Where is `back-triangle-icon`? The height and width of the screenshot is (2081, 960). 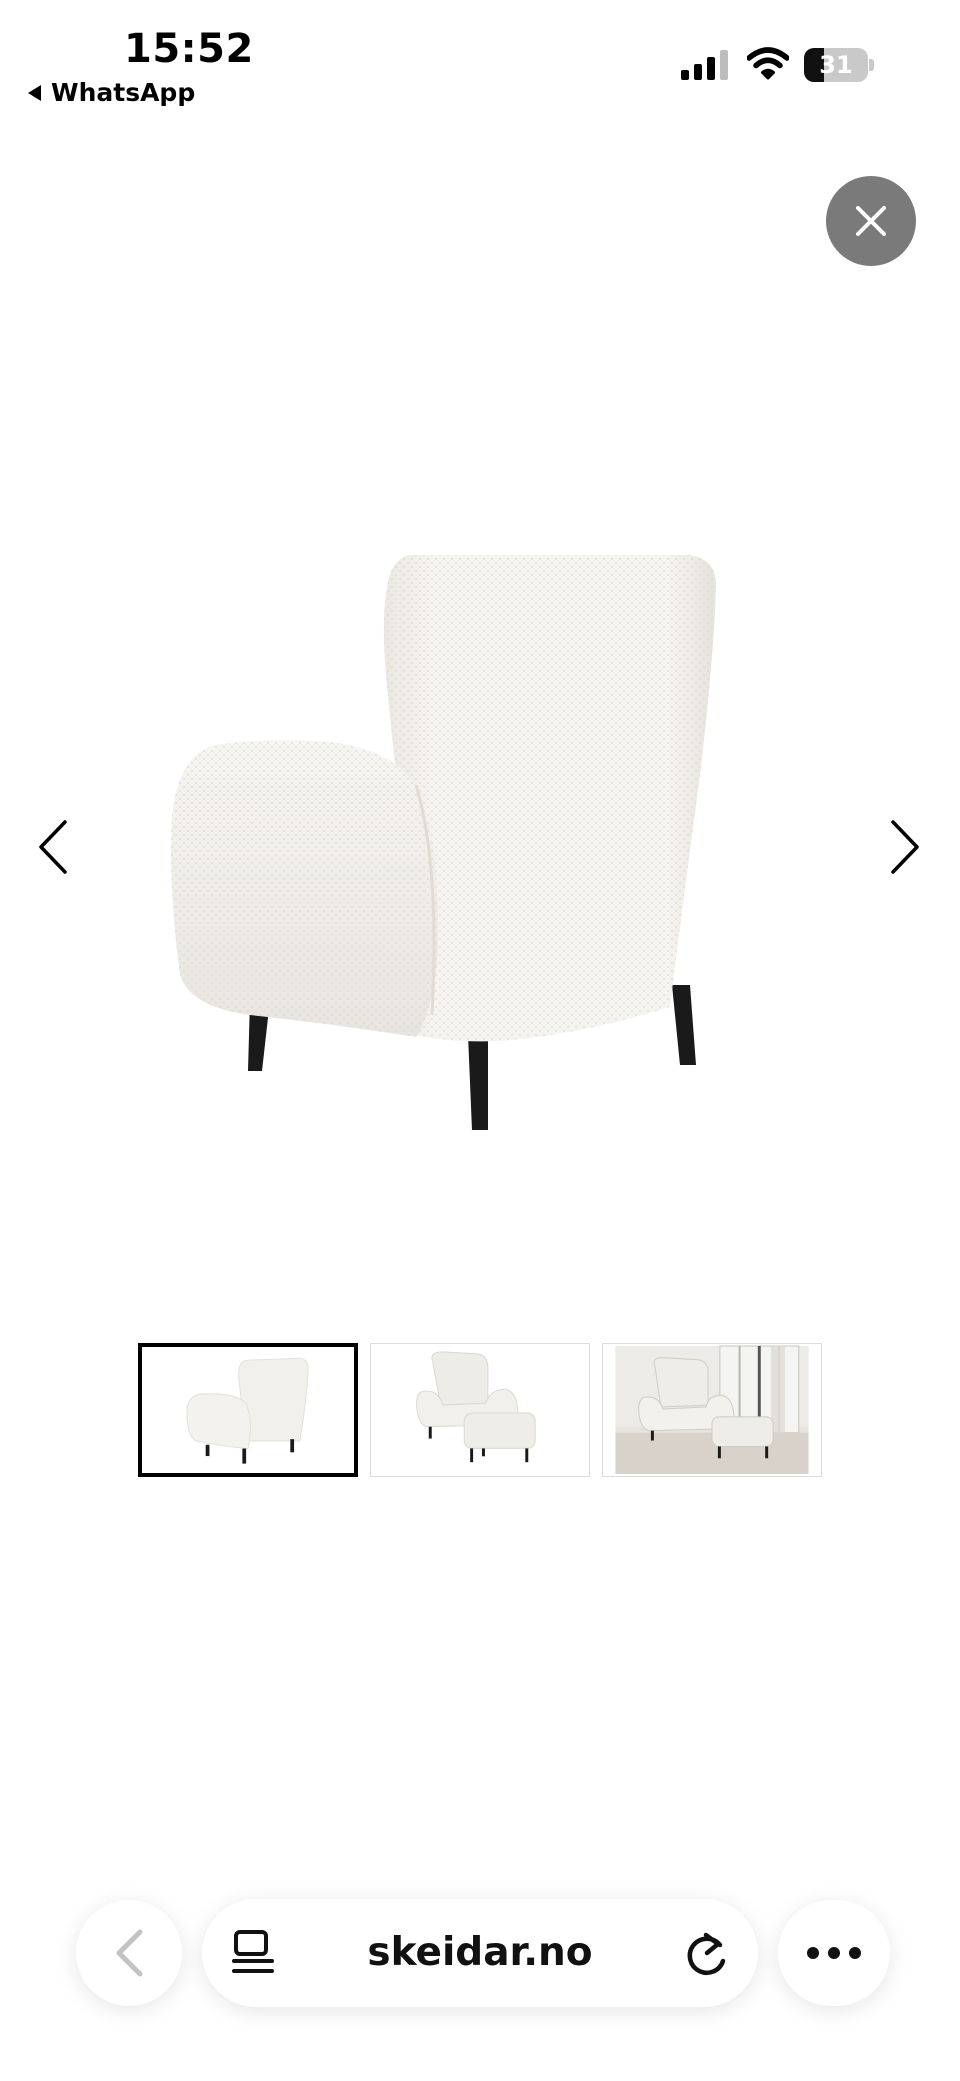 back-triangle-icon is located at coordinates (34, 92).